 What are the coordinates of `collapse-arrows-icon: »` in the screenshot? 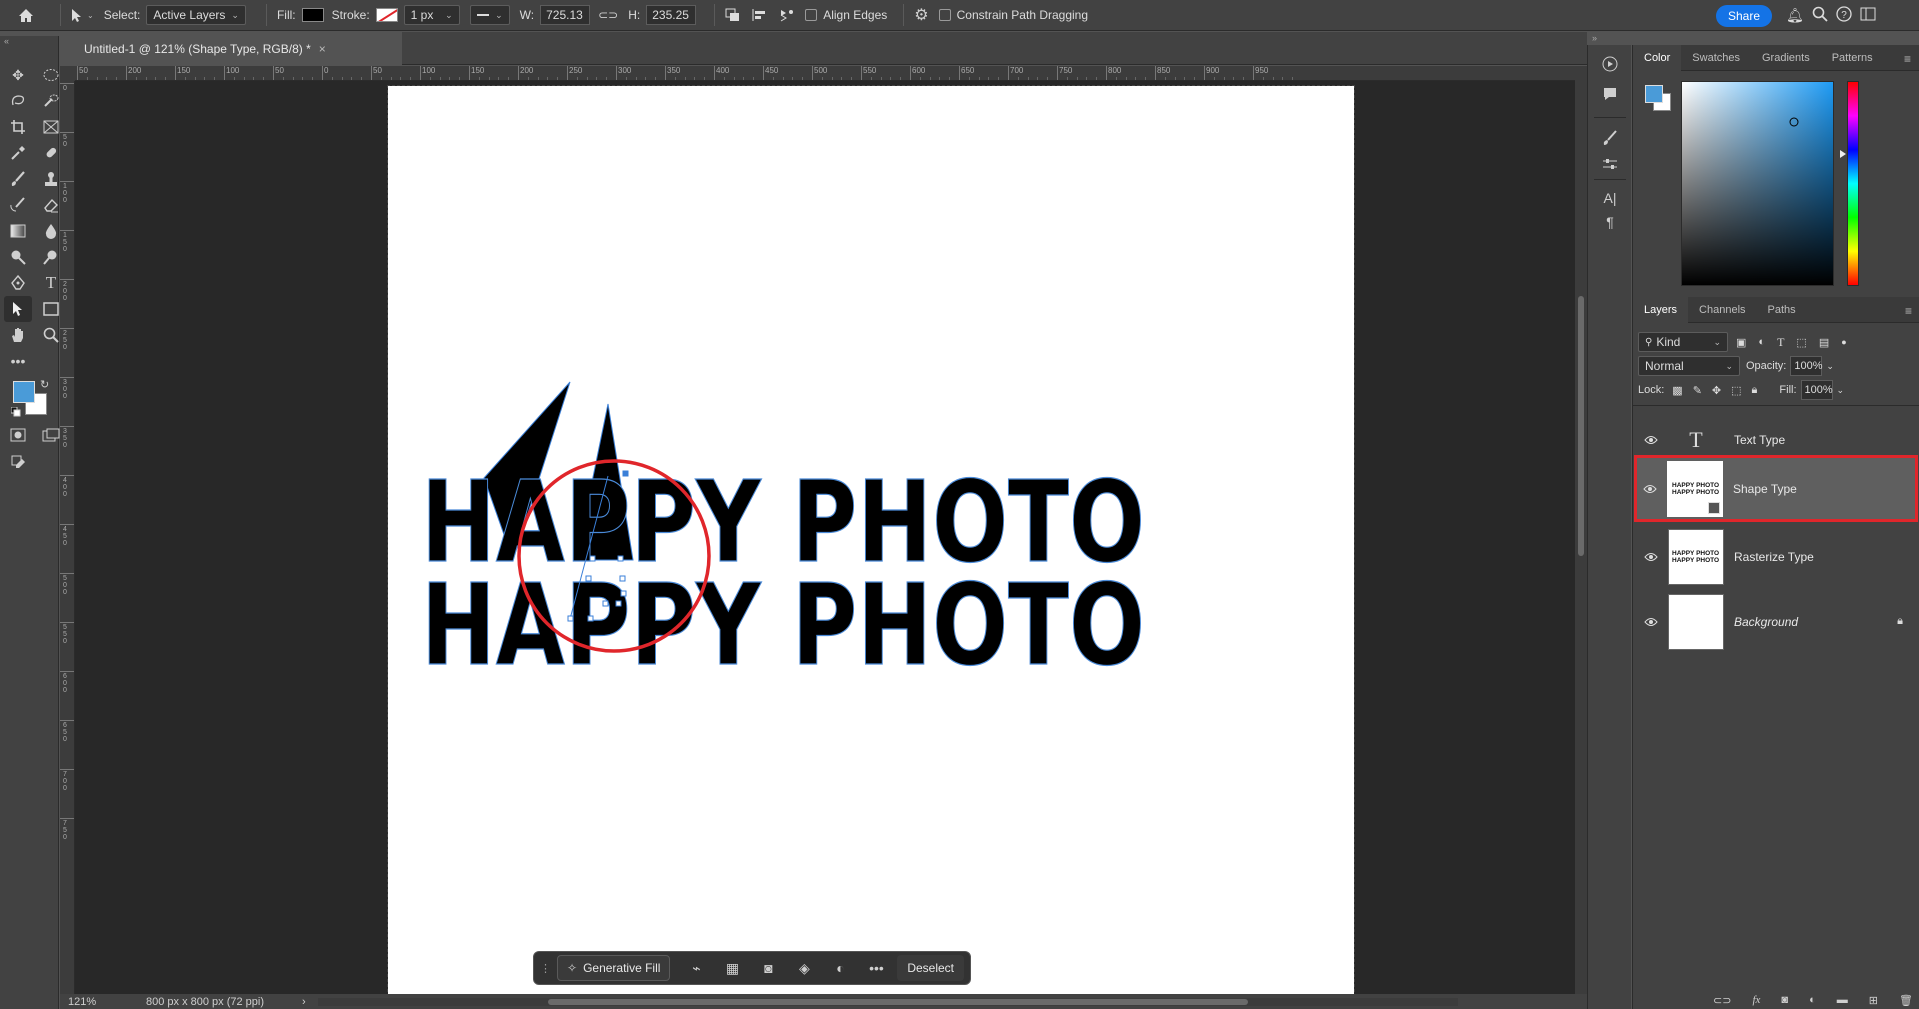 It's located at (1594, 38).